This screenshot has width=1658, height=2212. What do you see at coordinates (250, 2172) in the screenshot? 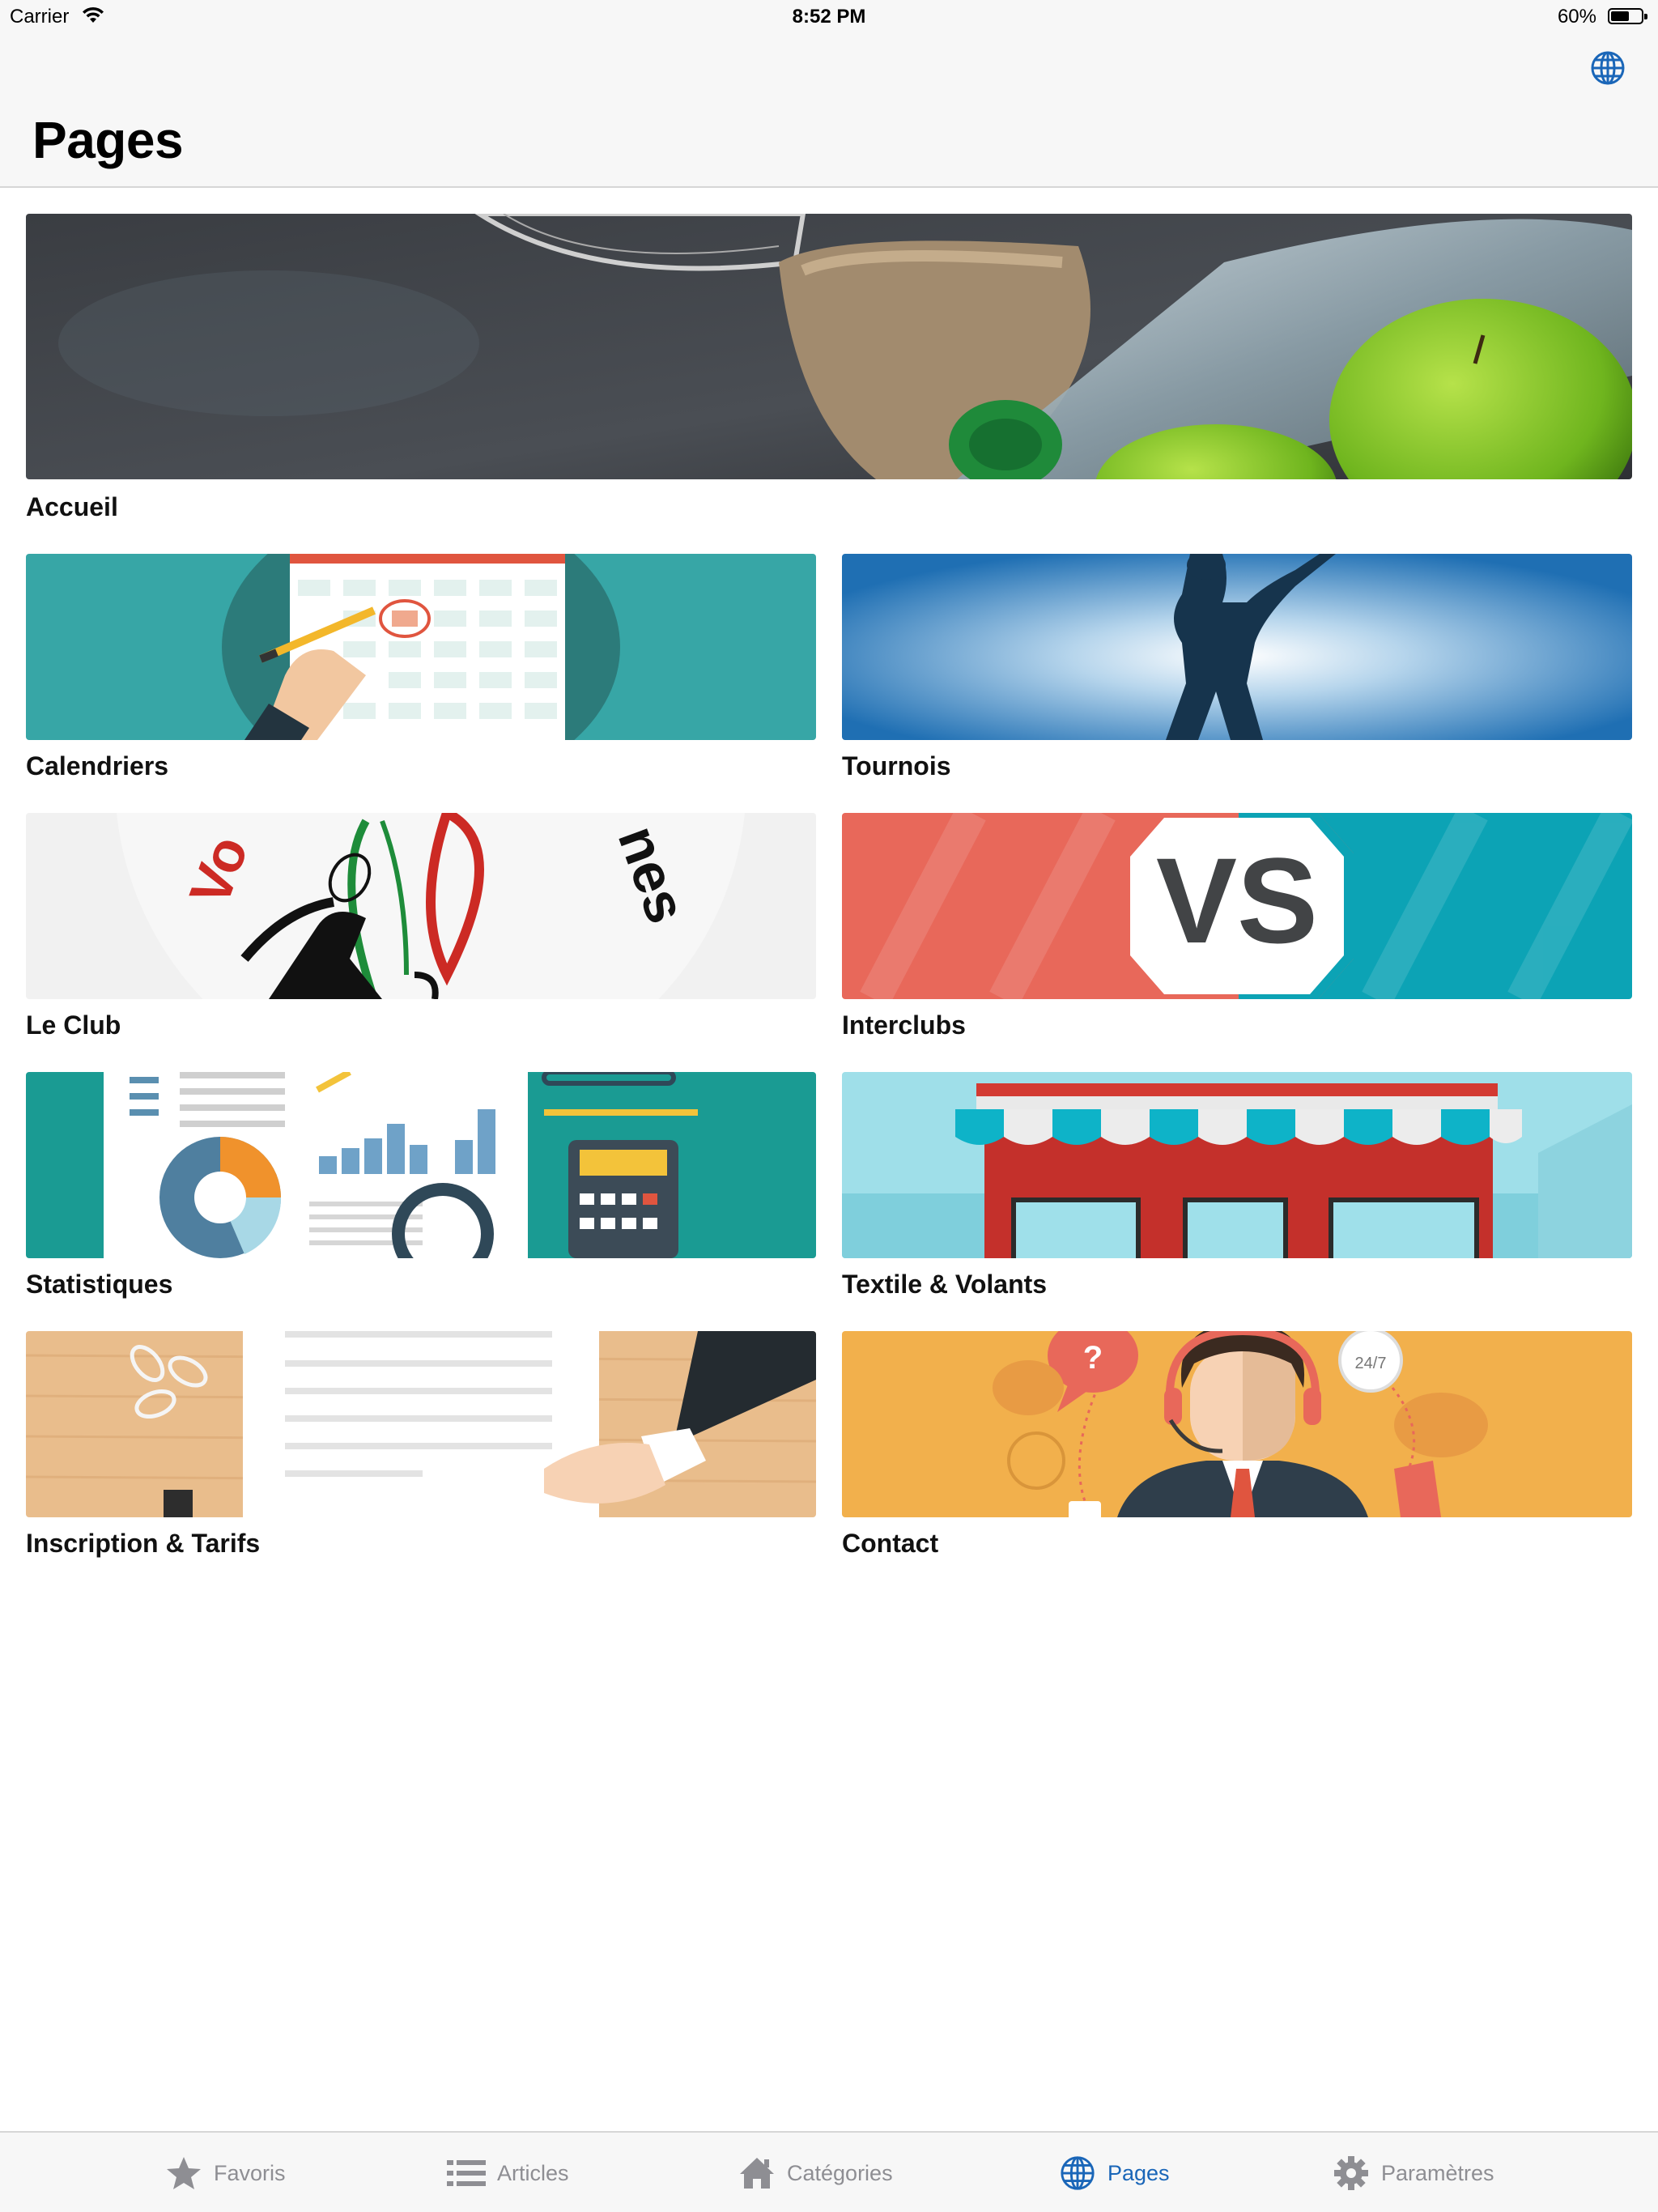
I see `tab-label: Favoris` at bounding box center [250, 2172].